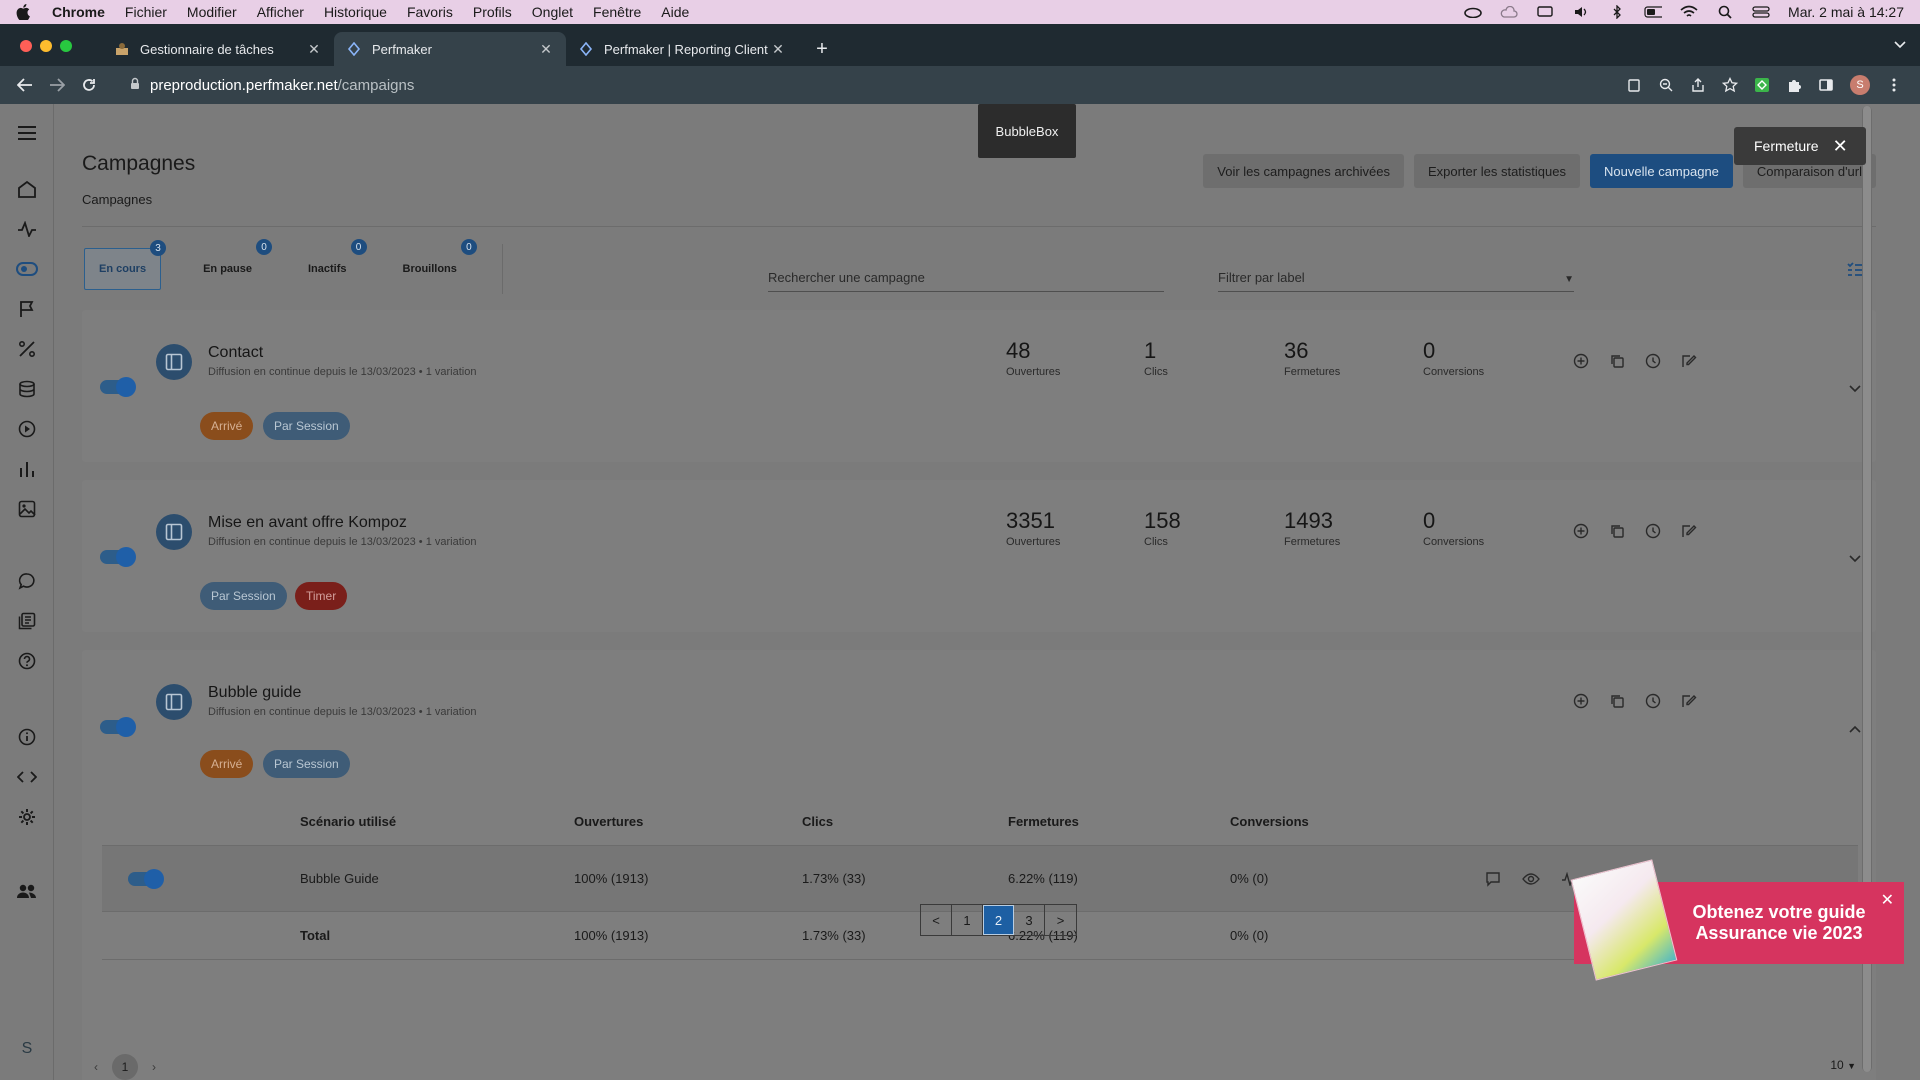  What do you see at coordinates (936, 920) in the screenshot?
I see `pagination-prev: <` at bounding box center [936, 920].